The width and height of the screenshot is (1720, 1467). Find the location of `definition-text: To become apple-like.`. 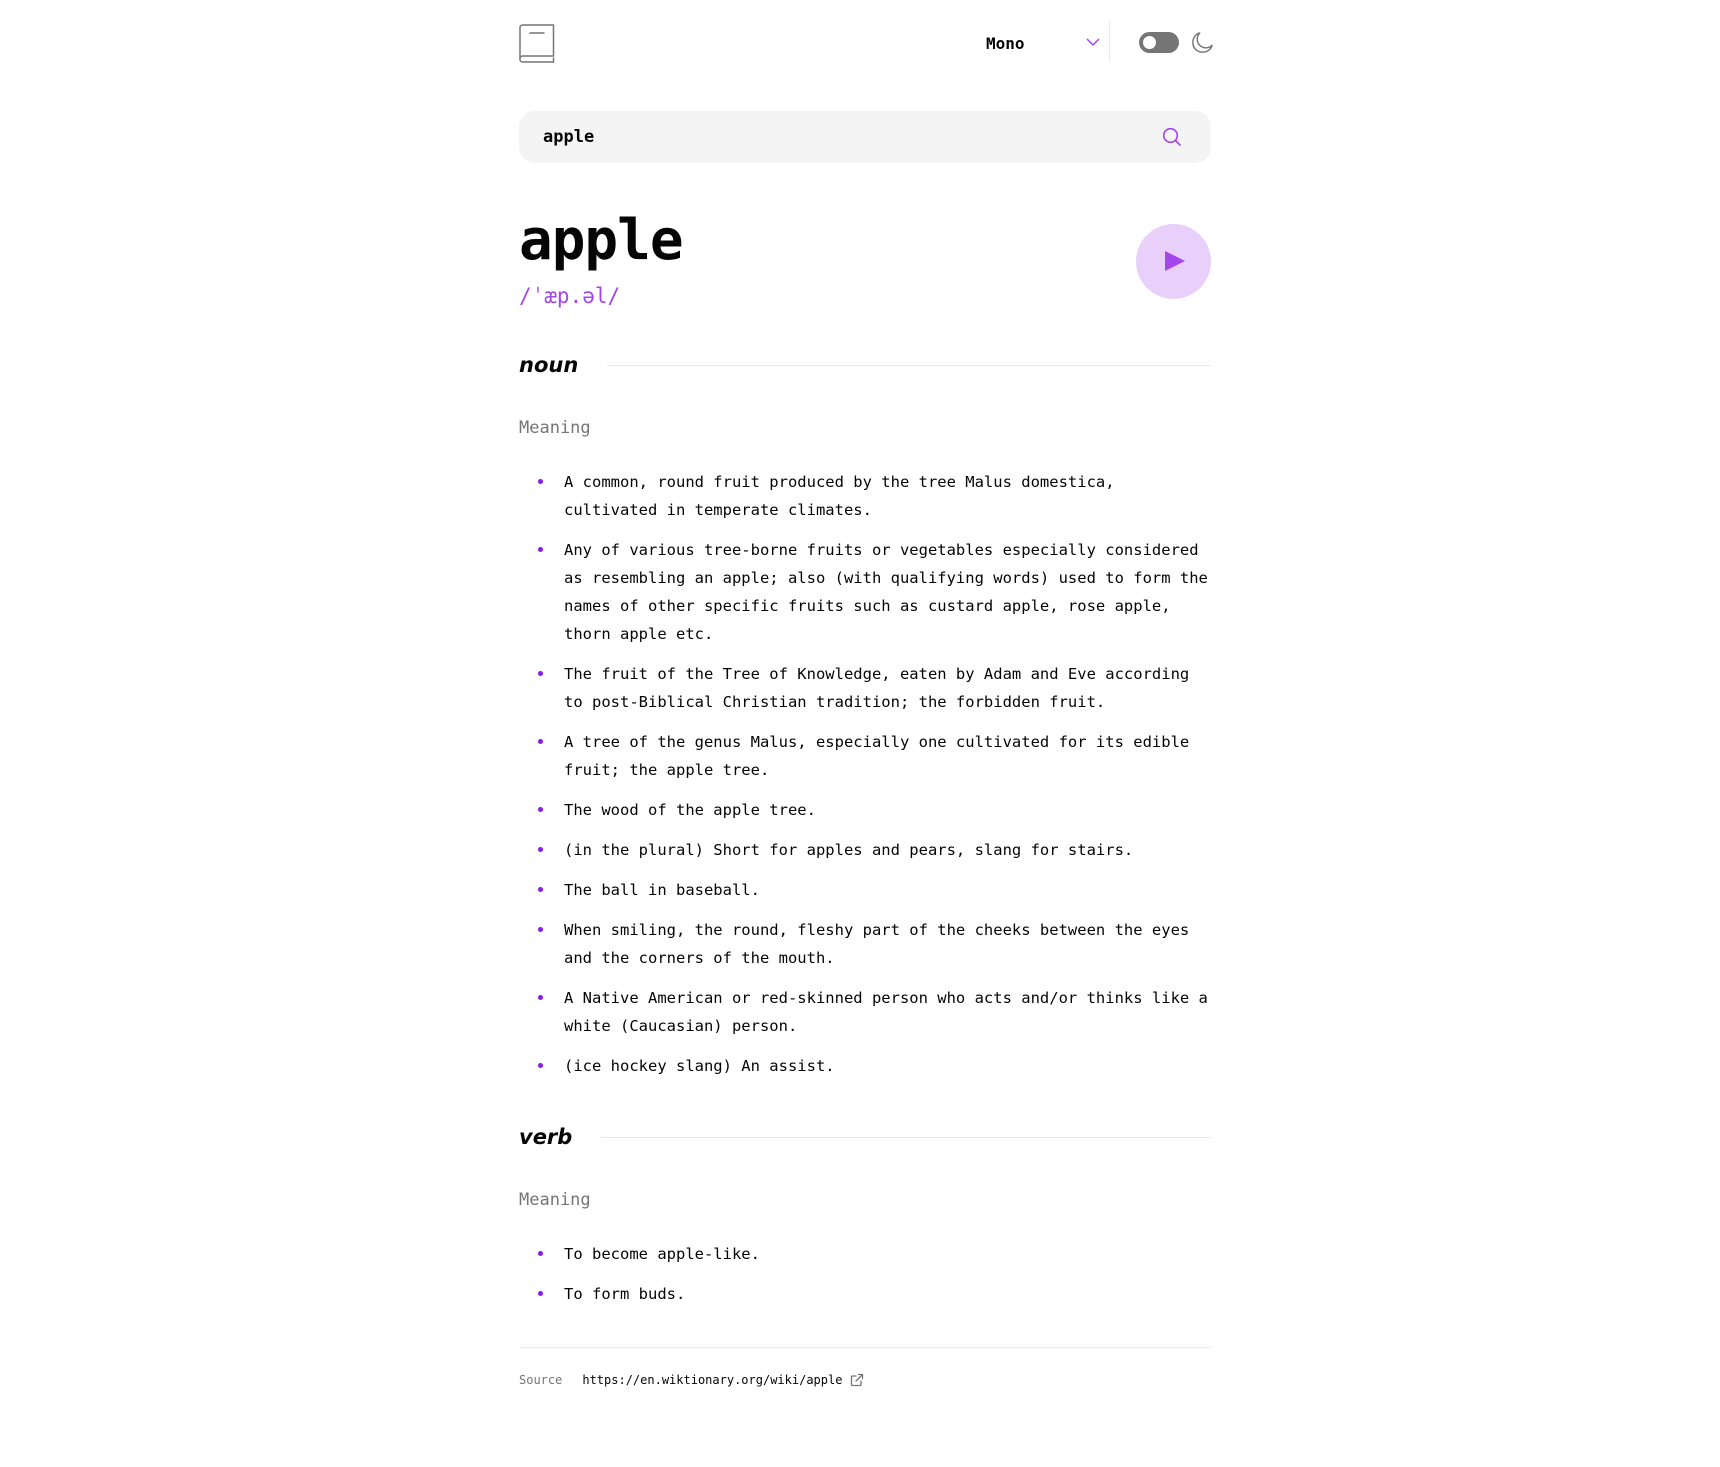

definition-text: To become apple-like. is located at coordinates (662, 1254).